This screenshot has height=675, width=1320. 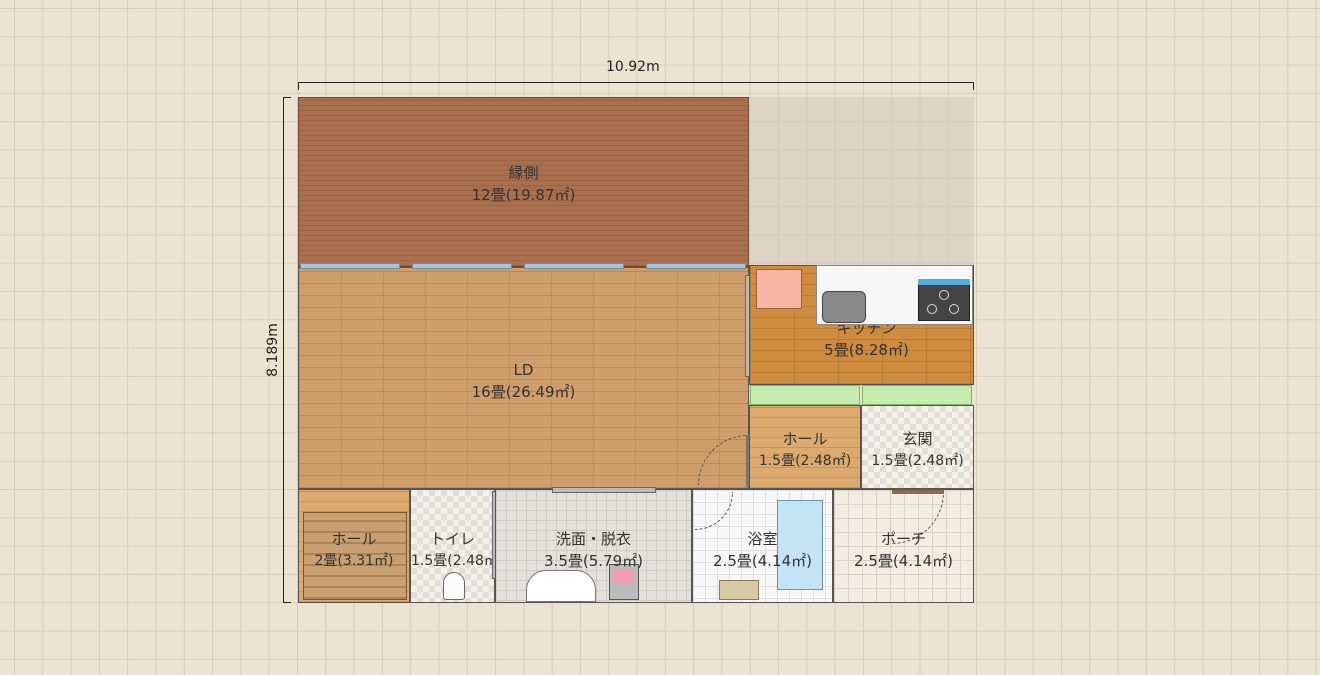 What do you see at coordinates (866, 350) in the screenshot?
I see `kitchen-area: 5畳(8.28㎡)` at bounding box center [866, 350].